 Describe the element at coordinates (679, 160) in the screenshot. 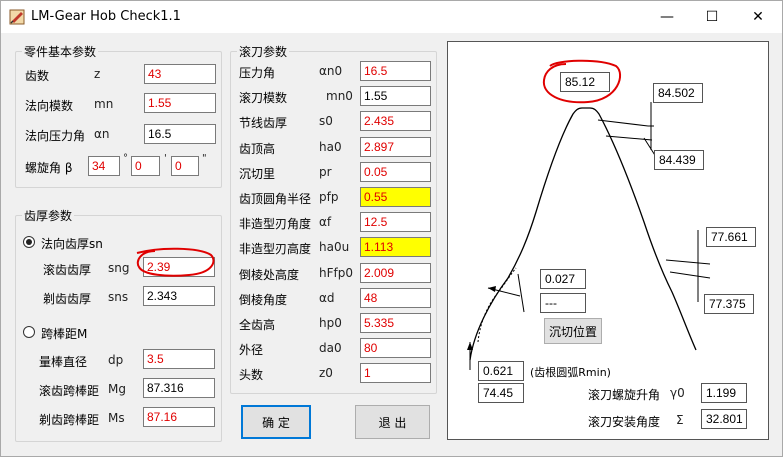

I see `right-top-value-2: 84.439` at that location.